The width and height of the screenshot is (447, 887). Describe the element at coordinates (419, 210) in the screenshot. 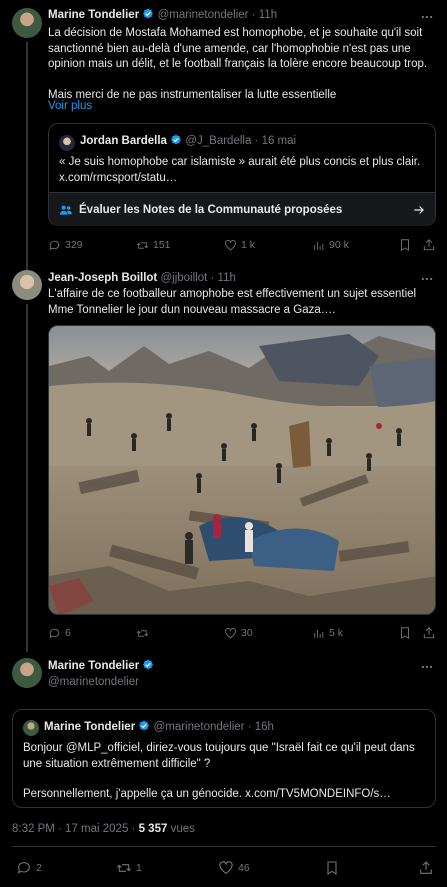

I see `arrow-right-icon` at that location.